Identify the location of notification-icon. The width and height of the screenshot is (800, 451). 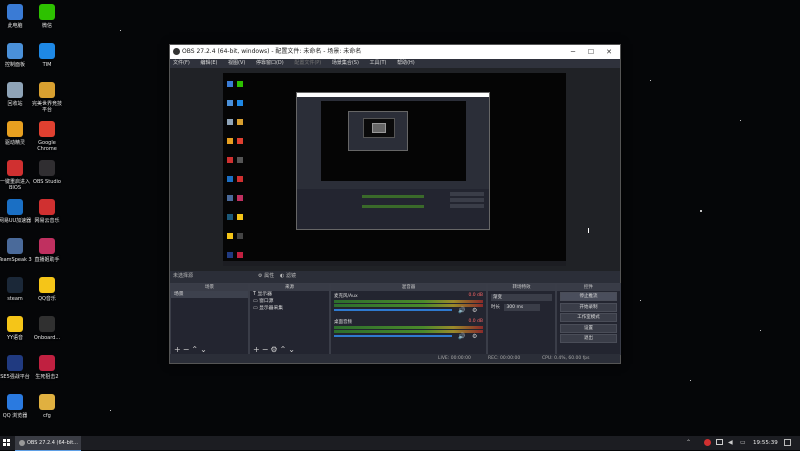
(787, 442).